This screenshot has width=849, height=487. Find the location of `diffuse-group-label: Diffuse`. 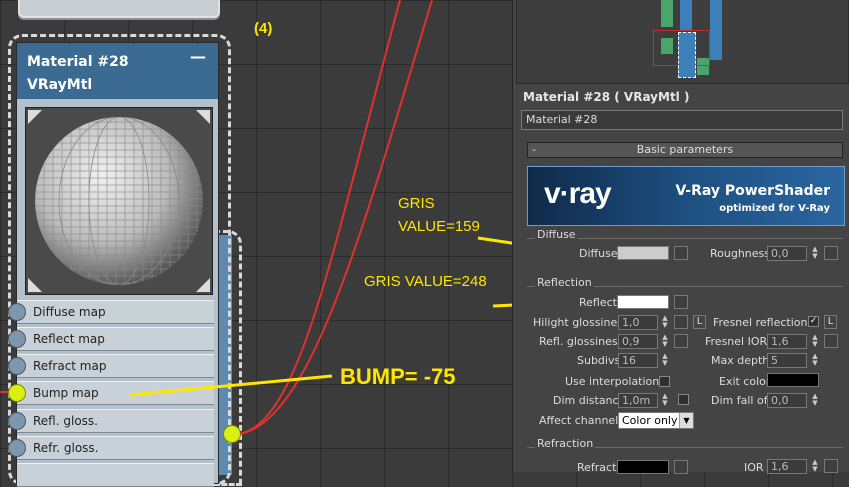

diffuse-group-label: Diffuse is located at coordinates (556, 234).